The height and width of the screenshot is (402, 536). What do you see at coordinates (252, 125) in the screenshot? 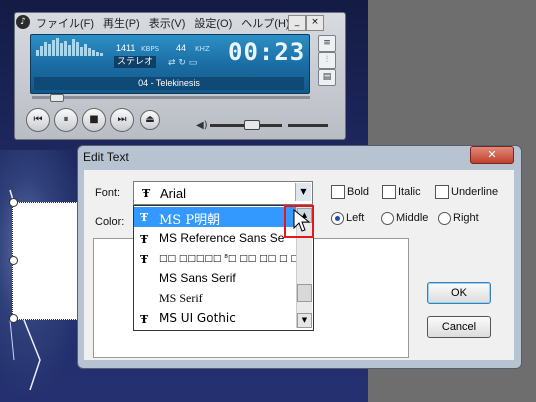
I see `volume-knob` at bounding box center [252, 125].